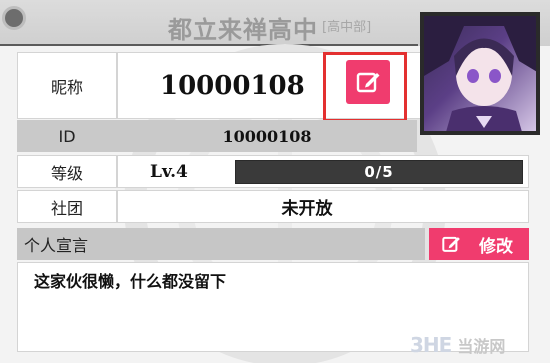 The image size is (550, 363). Describe the element at coordinates (67, 171) in the screenshot. I see `level-label: 等级` at that location.